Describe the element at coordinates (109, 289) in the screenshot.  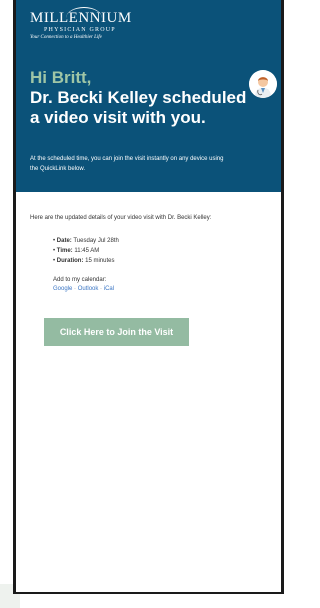
I see `calendar-link-ical: iCal` at that location.